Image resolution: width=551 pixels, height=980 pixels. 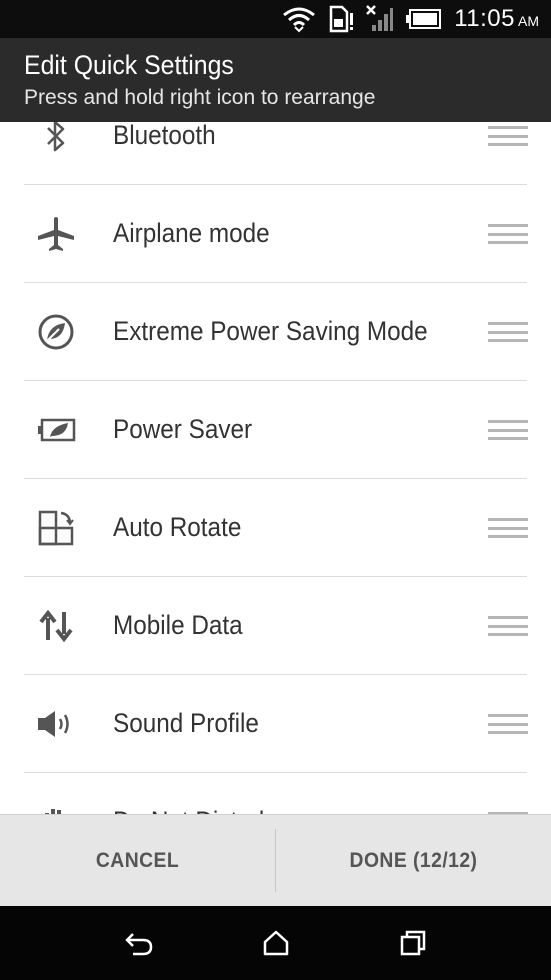 I want to click on list-item-label: Bluetooth, so click(x=164, y=136).